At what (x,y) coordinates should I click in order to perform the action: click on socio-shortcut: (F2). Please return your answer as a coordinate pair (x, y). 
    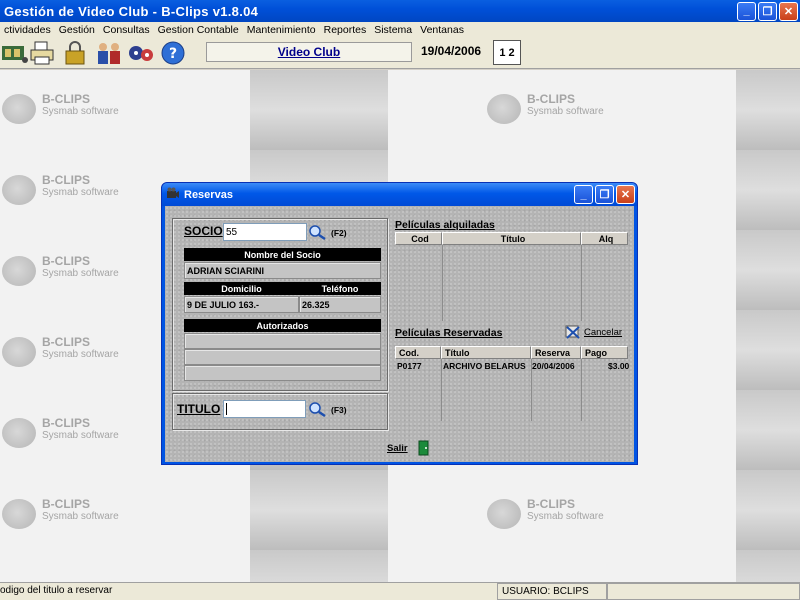
    Looking at the image, I should click on (339, 233).